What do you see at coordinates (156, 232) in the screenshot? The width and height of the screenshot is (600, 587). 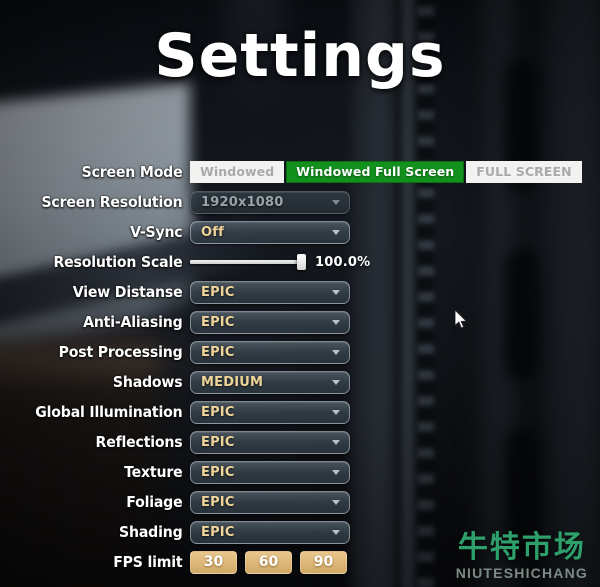 I see `label-vsync: V-Sync` at bounding box center [156, 232].